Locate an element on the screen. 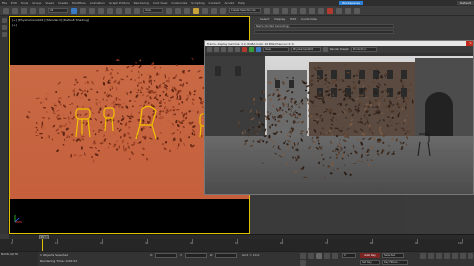 This screenshot has width=474, height=266. copy-image-icon is located at coordinates (216, 49).